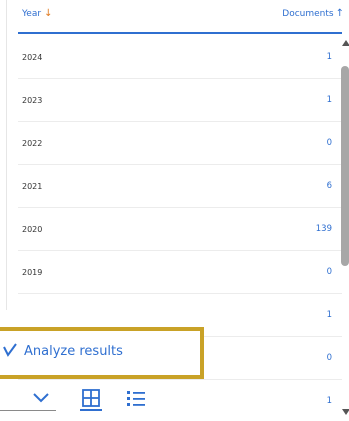 The width and height of the screenshot is (349, 421). What do you see at coordinates (180, 272) in the screenshot?
I see `table-row: 2019 0` at bounding box center [180, 272].